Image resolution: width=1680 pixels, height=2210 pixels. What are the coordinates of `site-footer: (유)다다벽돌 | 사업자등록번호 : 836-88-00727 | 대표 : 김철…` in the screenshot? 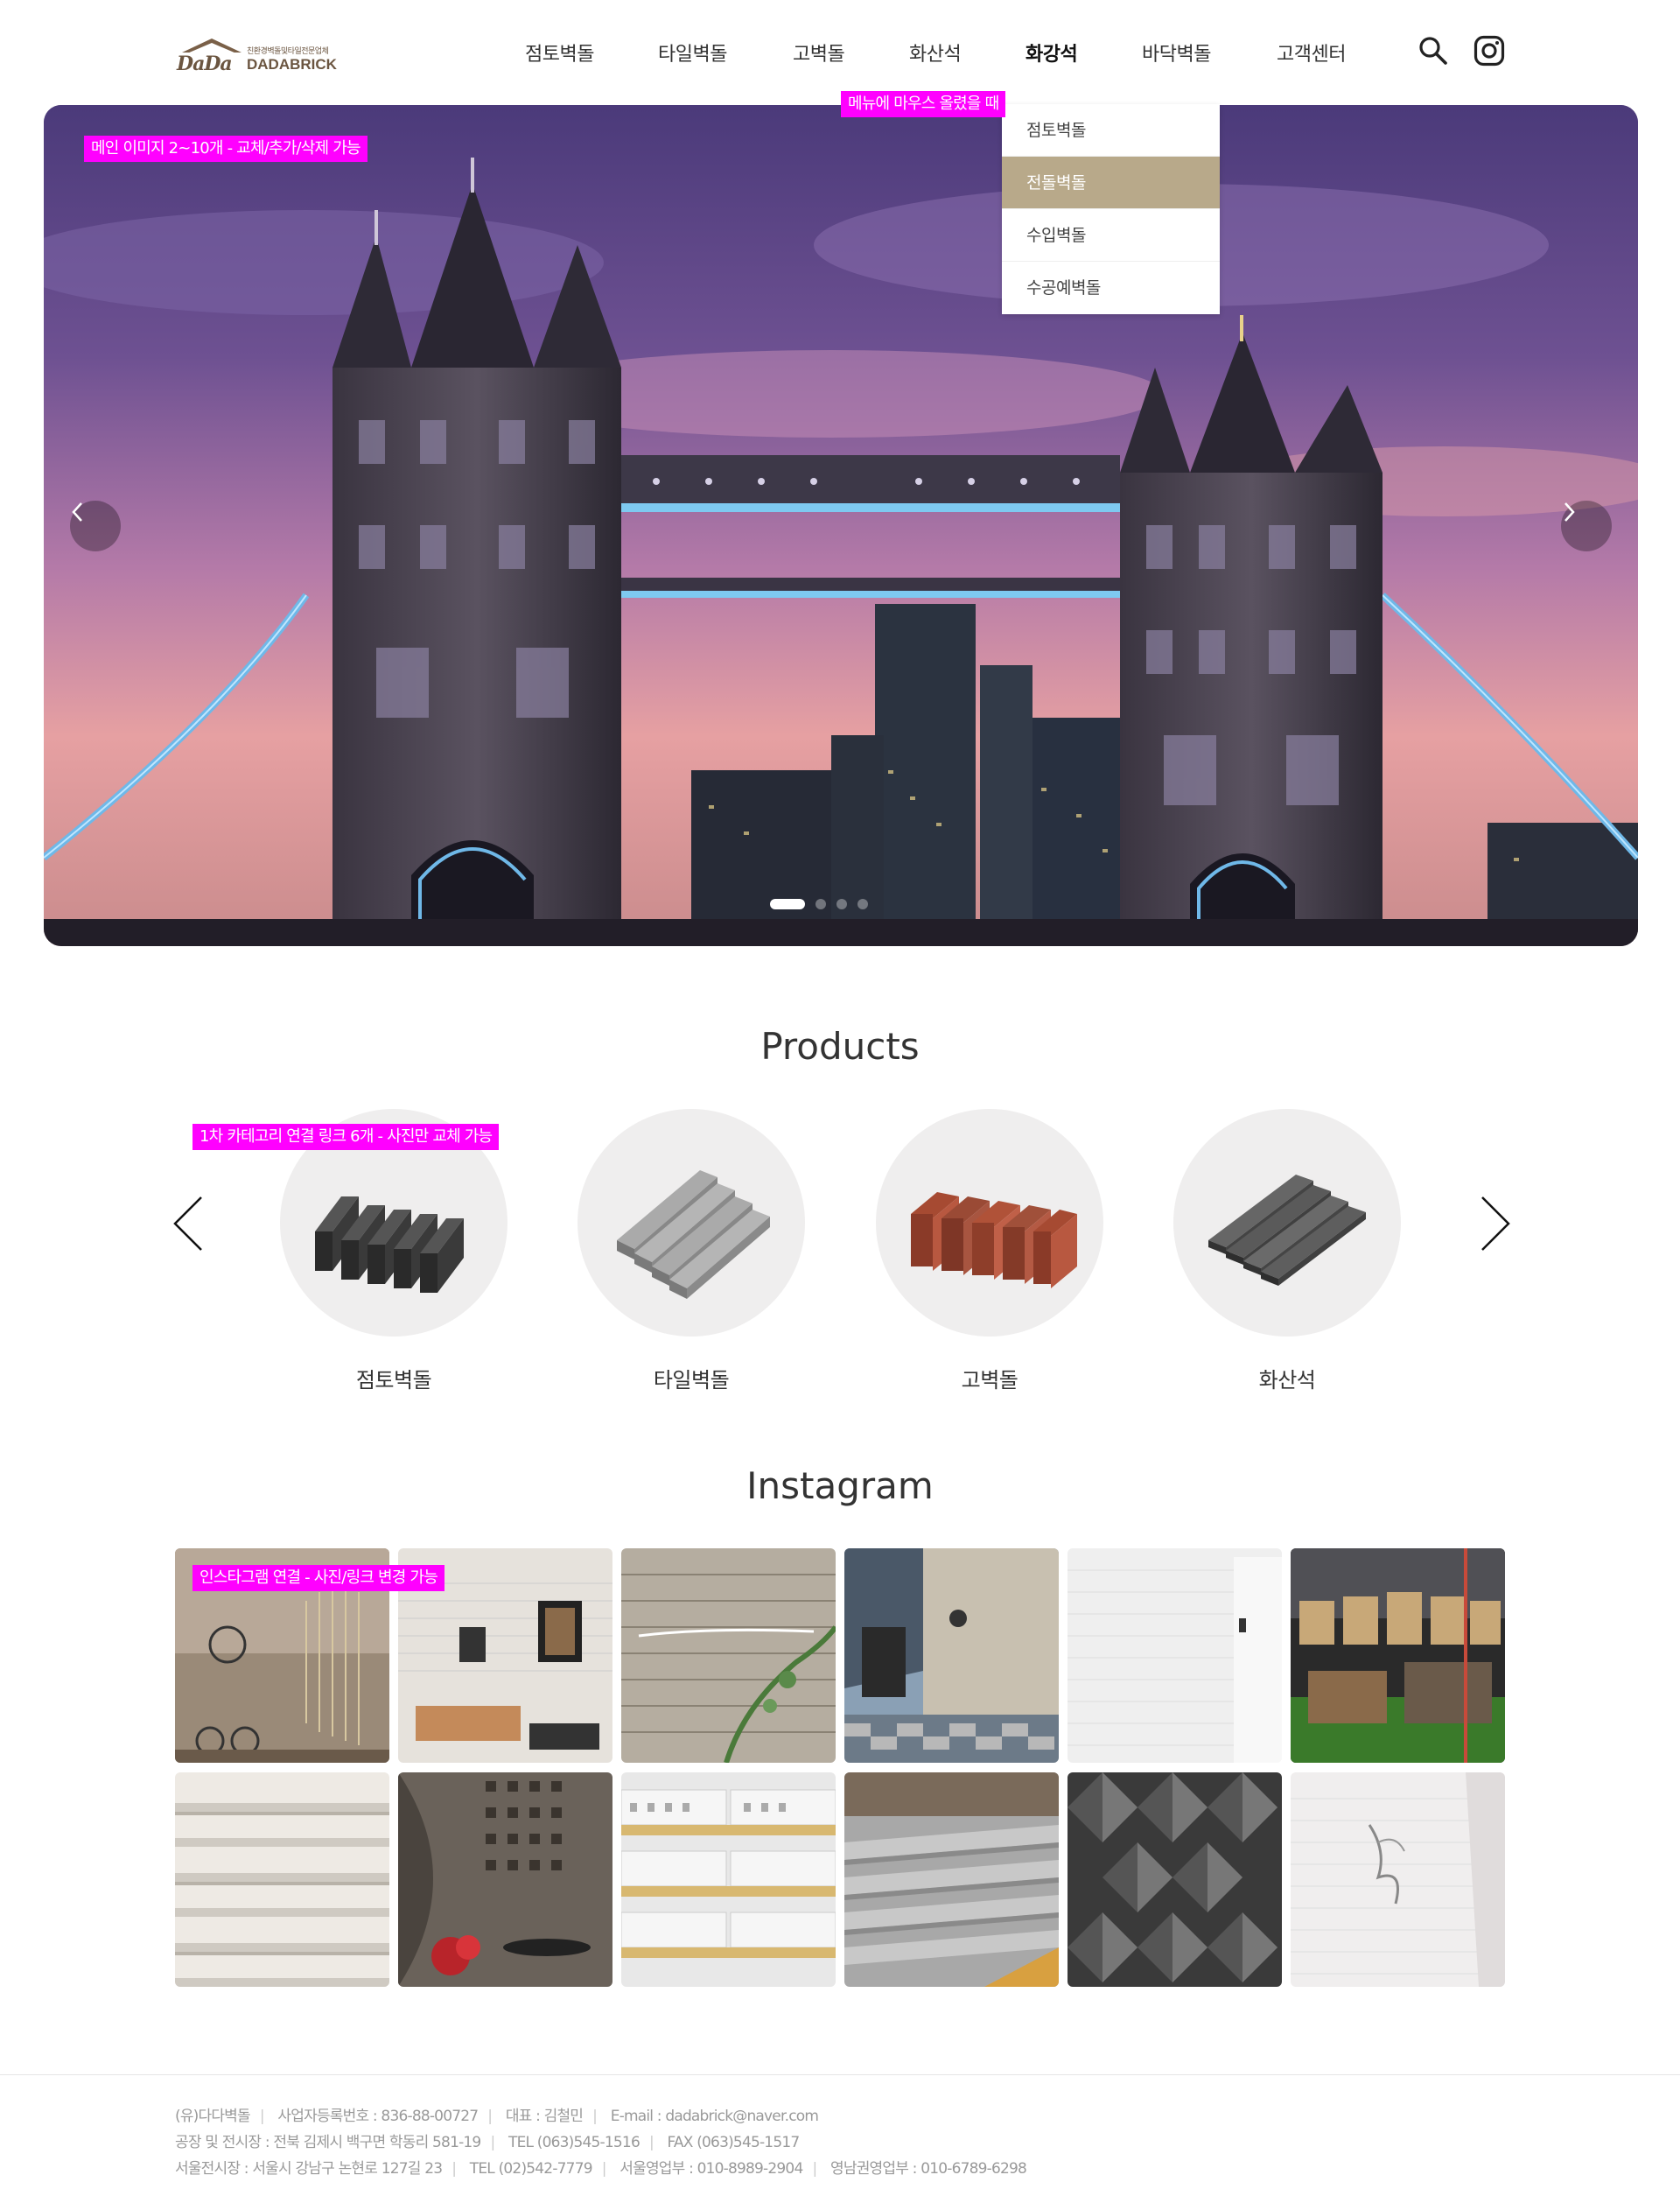 It's located at (601, 2142).